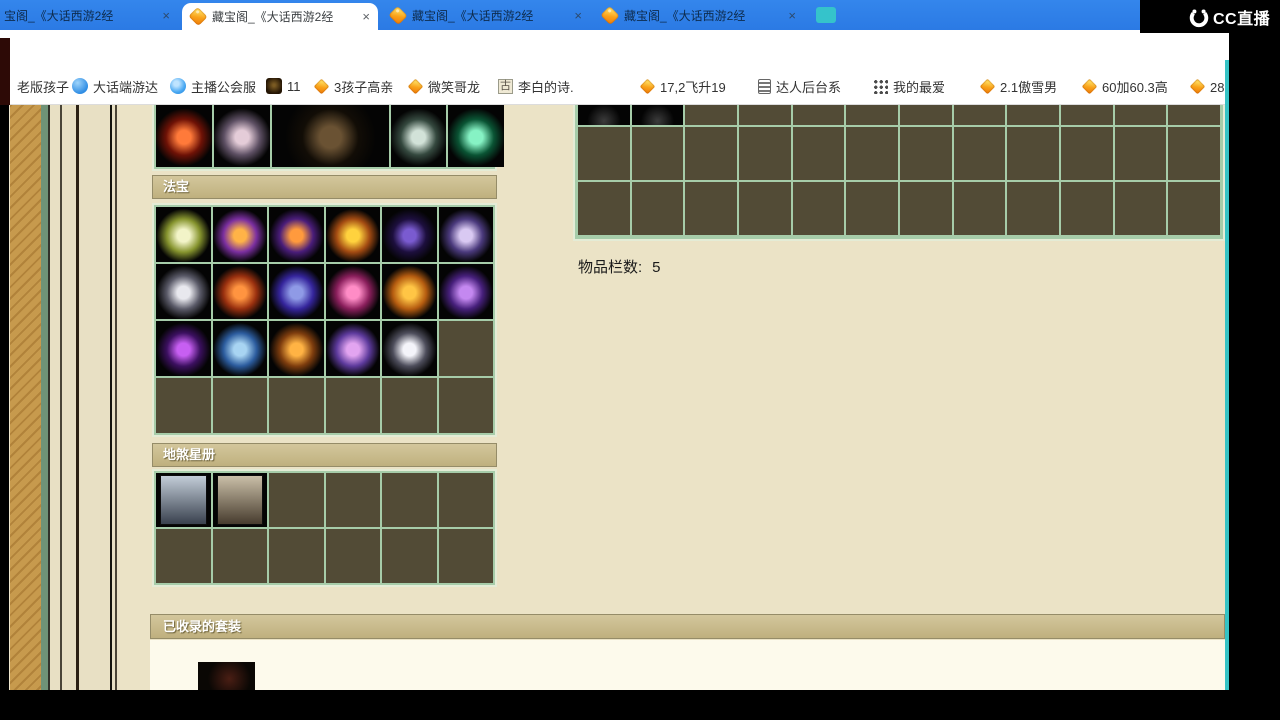  I want to click on fabao-item-glowing-tome, so click(183, 234).